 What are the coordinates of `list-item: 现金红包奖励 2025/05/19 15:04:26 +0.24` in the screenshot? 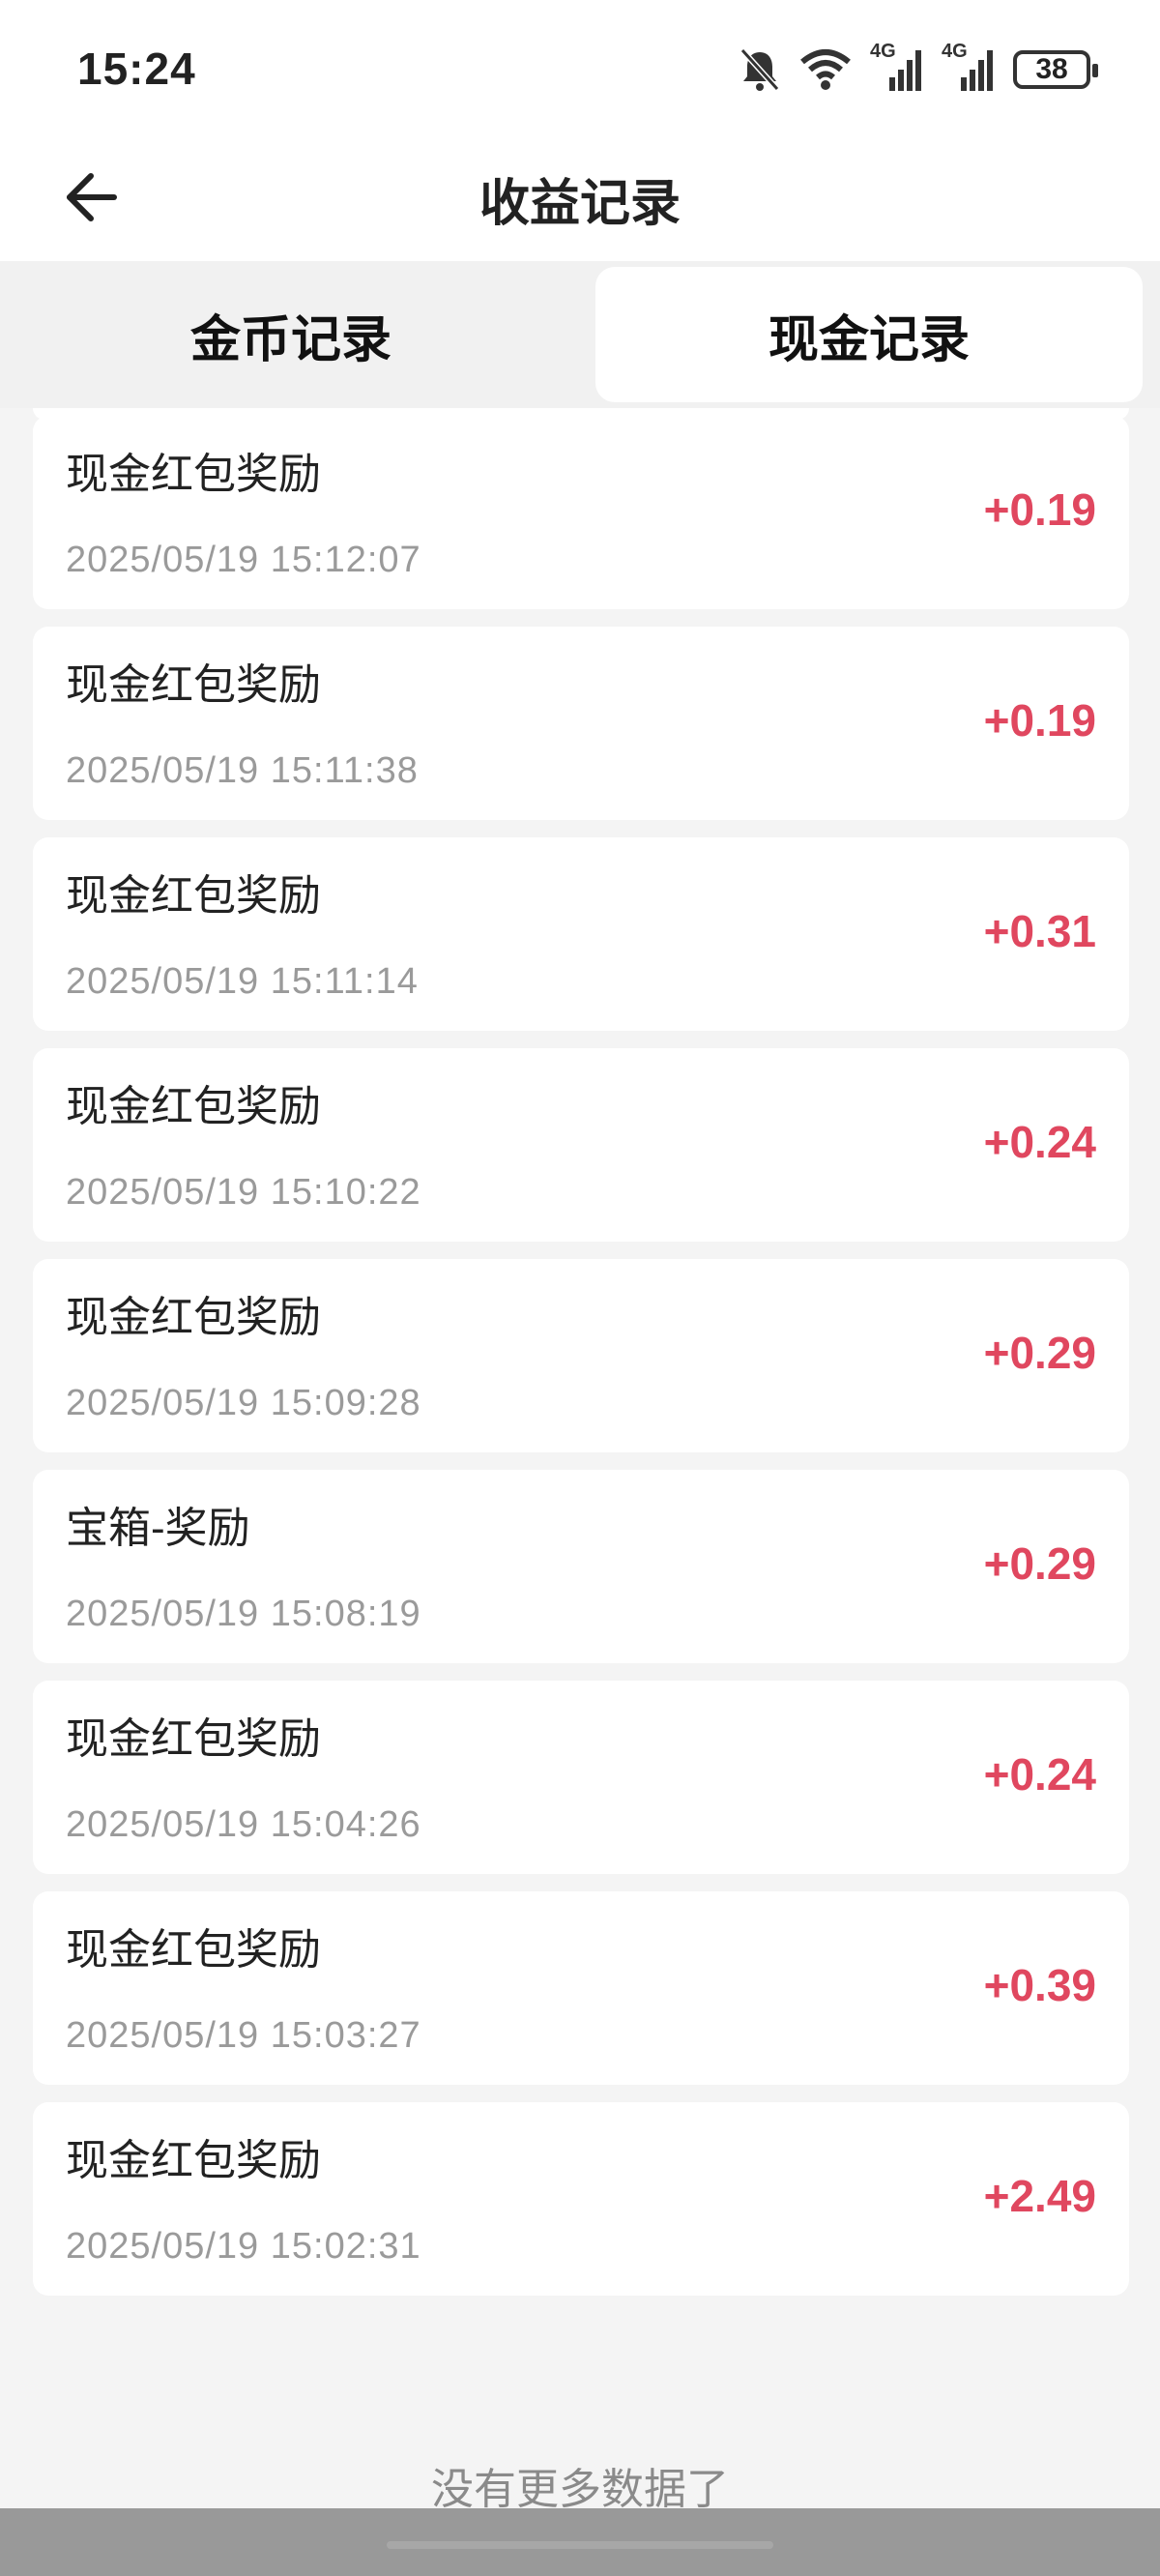 It's located at (581, 1777).